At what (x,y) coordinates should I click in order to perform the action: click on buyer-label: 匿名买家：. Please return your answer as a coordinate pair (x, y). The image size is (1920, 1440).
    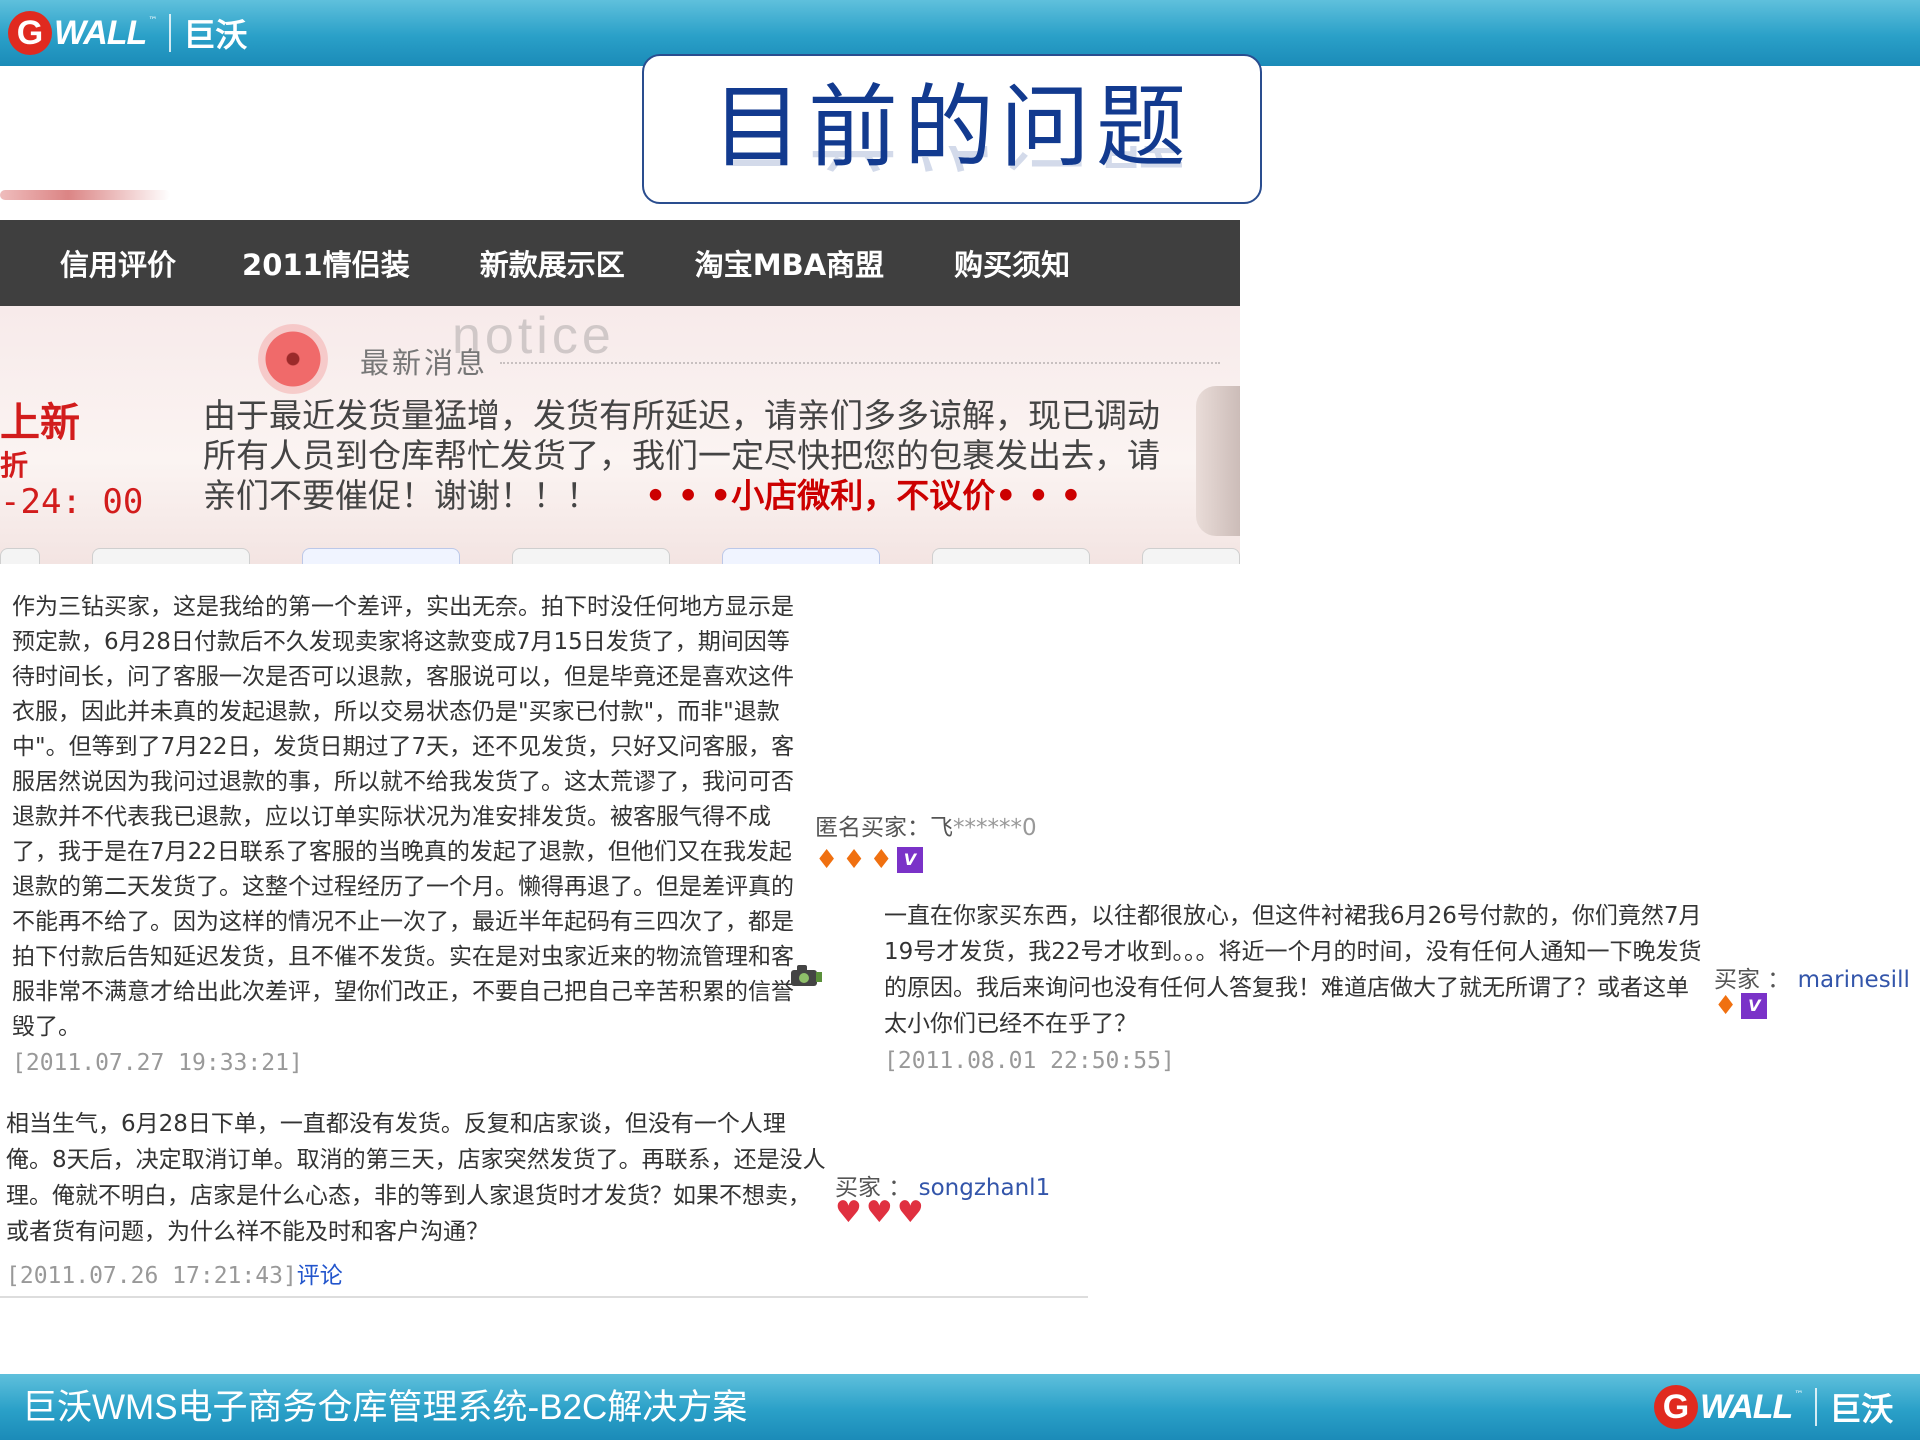
    Looking at the image, I should click on (872, 828).